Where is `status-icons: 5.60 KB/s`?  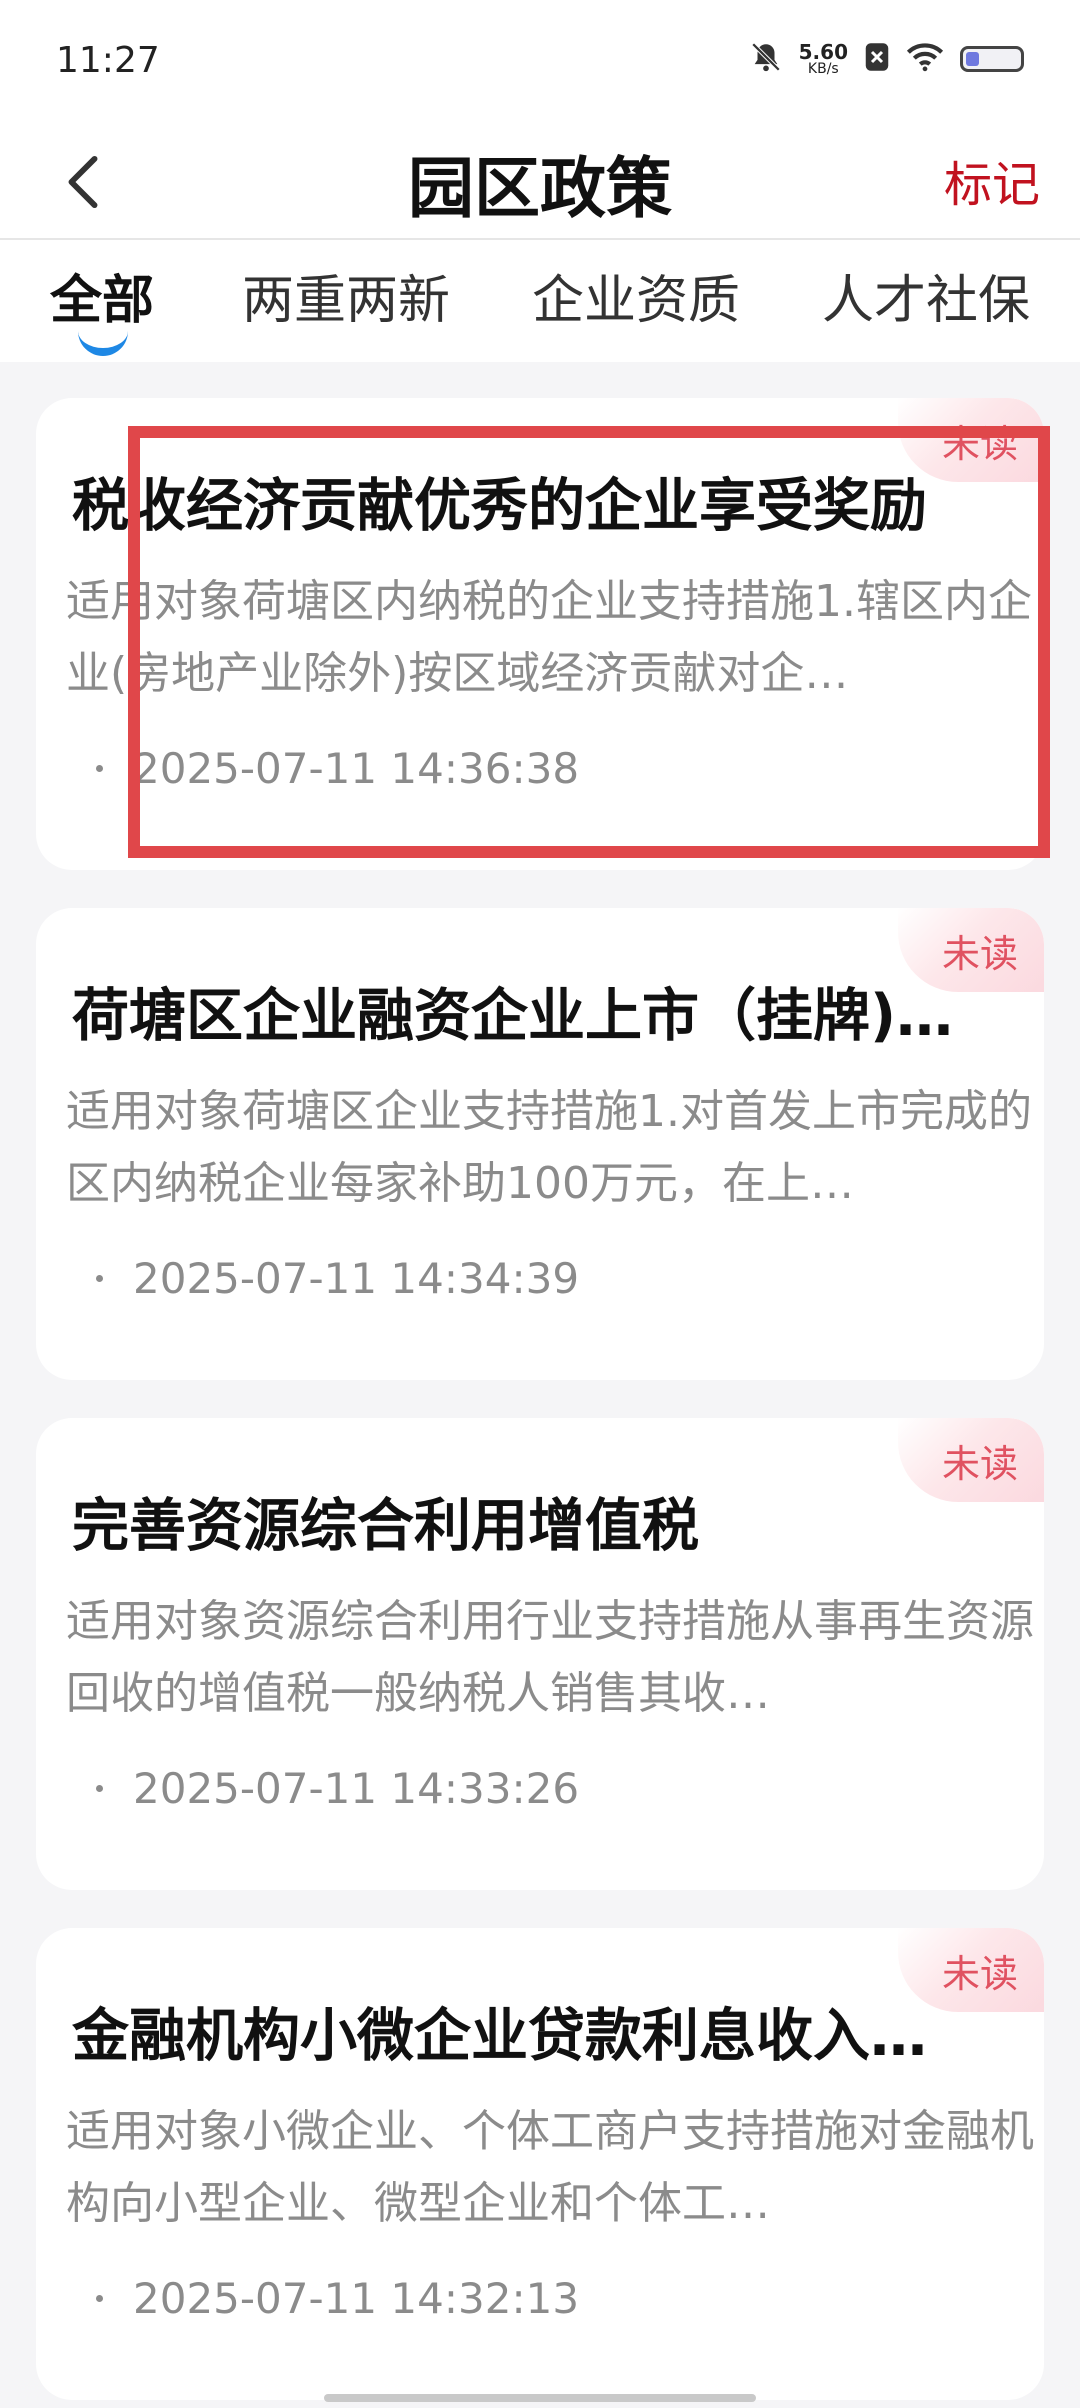
status-icons: 5.60 KB/s is located at coordinates (886, 59).